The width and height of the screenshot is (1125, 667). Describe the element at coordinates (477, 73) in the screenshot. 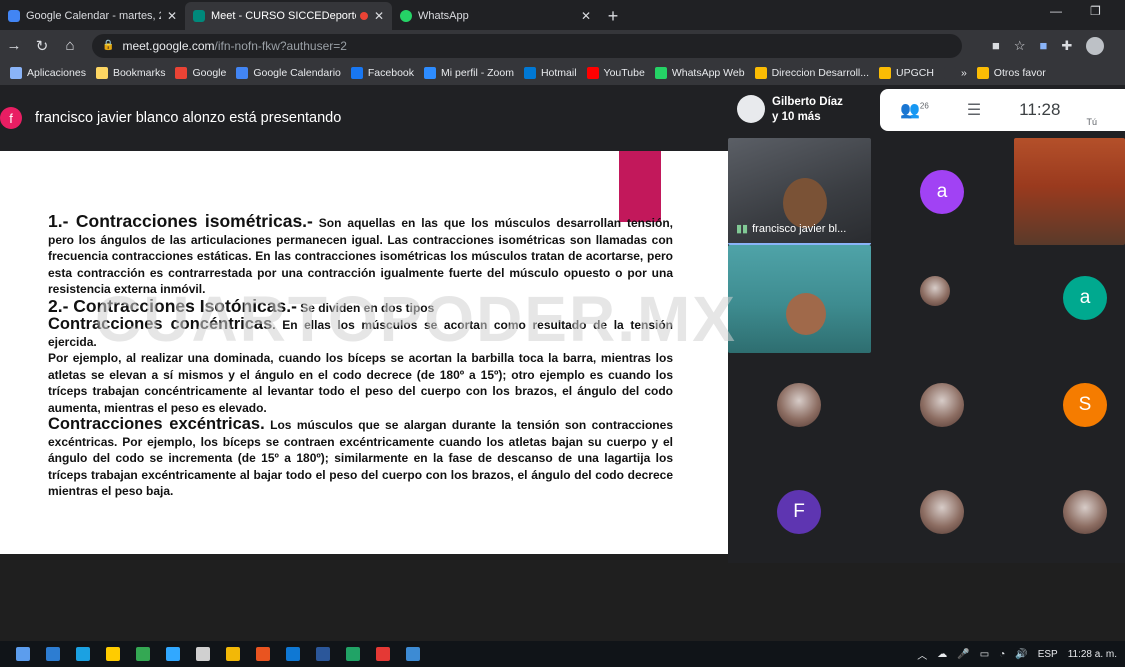

I see `bookmark-label: Mi perfil - Zoom` at that location.